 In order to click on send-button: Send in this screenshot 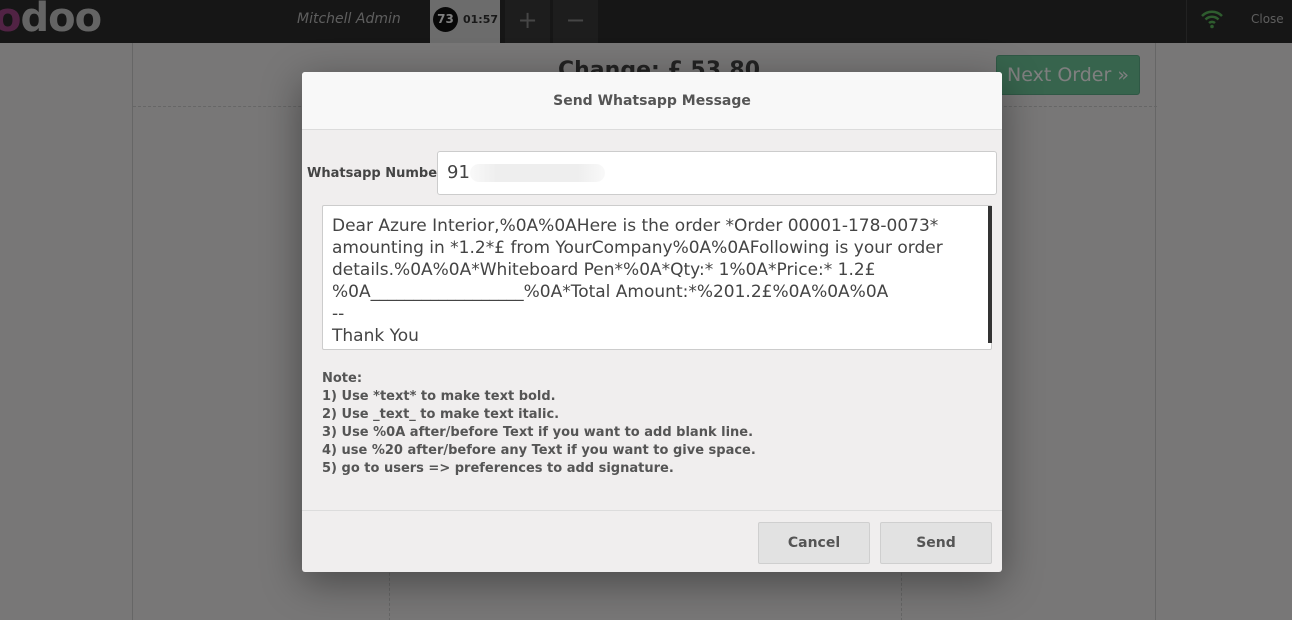, I will do `click(936, 543)`.